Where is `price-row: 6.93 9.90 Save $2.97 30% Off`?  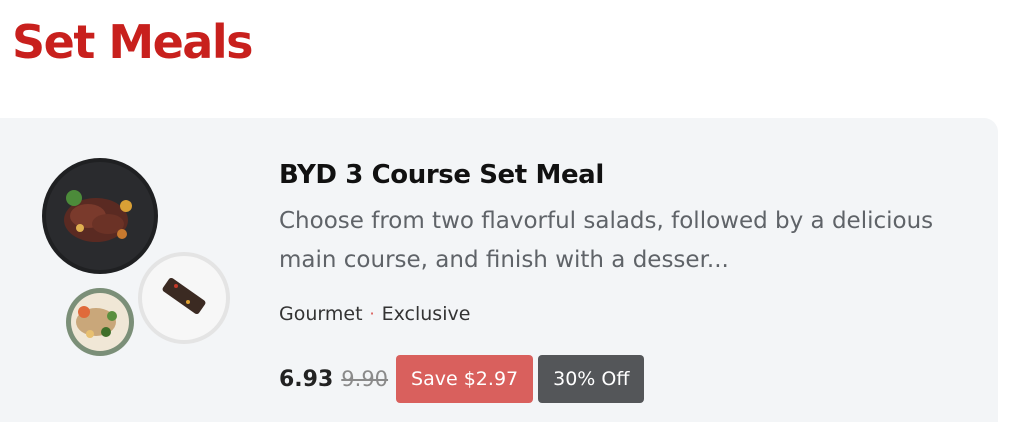 price-row: 6.93 9.90 Save $2.97 30% Off is located at coordinates (462, 379).